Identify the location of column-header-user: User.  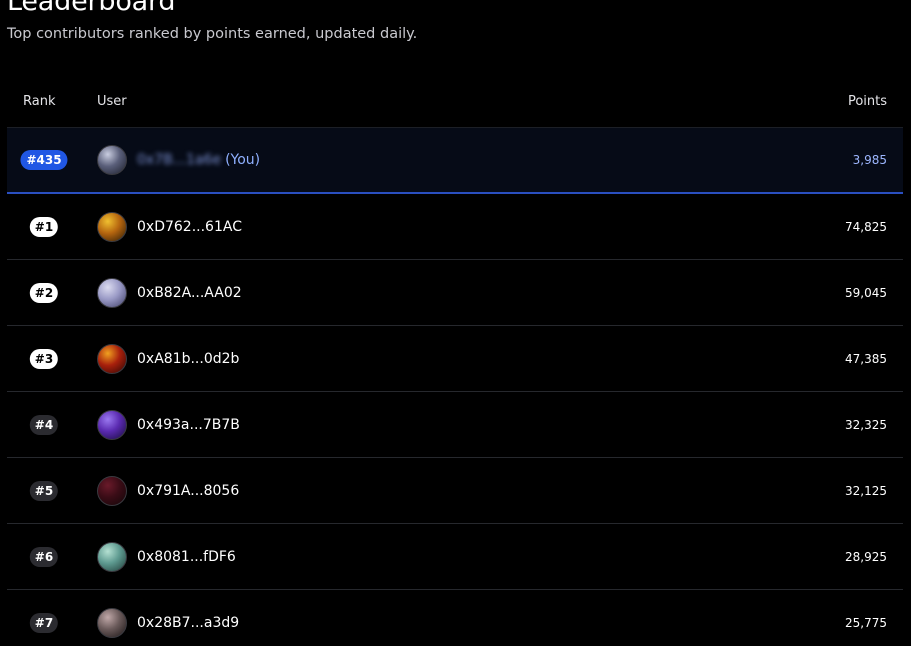
(112, 101).